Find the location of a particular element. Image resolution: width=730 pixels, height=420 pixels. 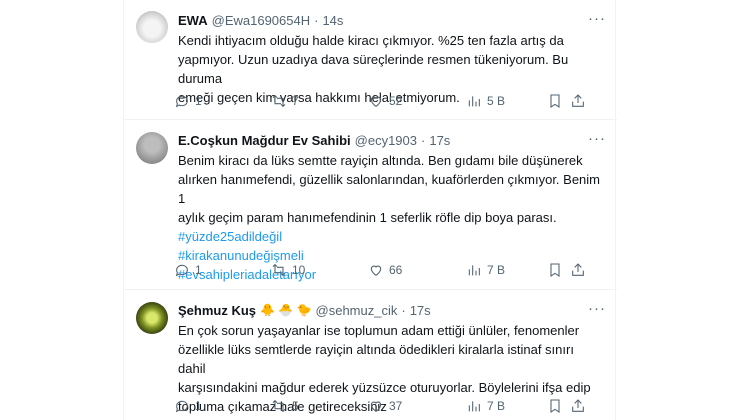

hashtag-link: #yüzde25adildeğil is located at coordinates (390, 236).